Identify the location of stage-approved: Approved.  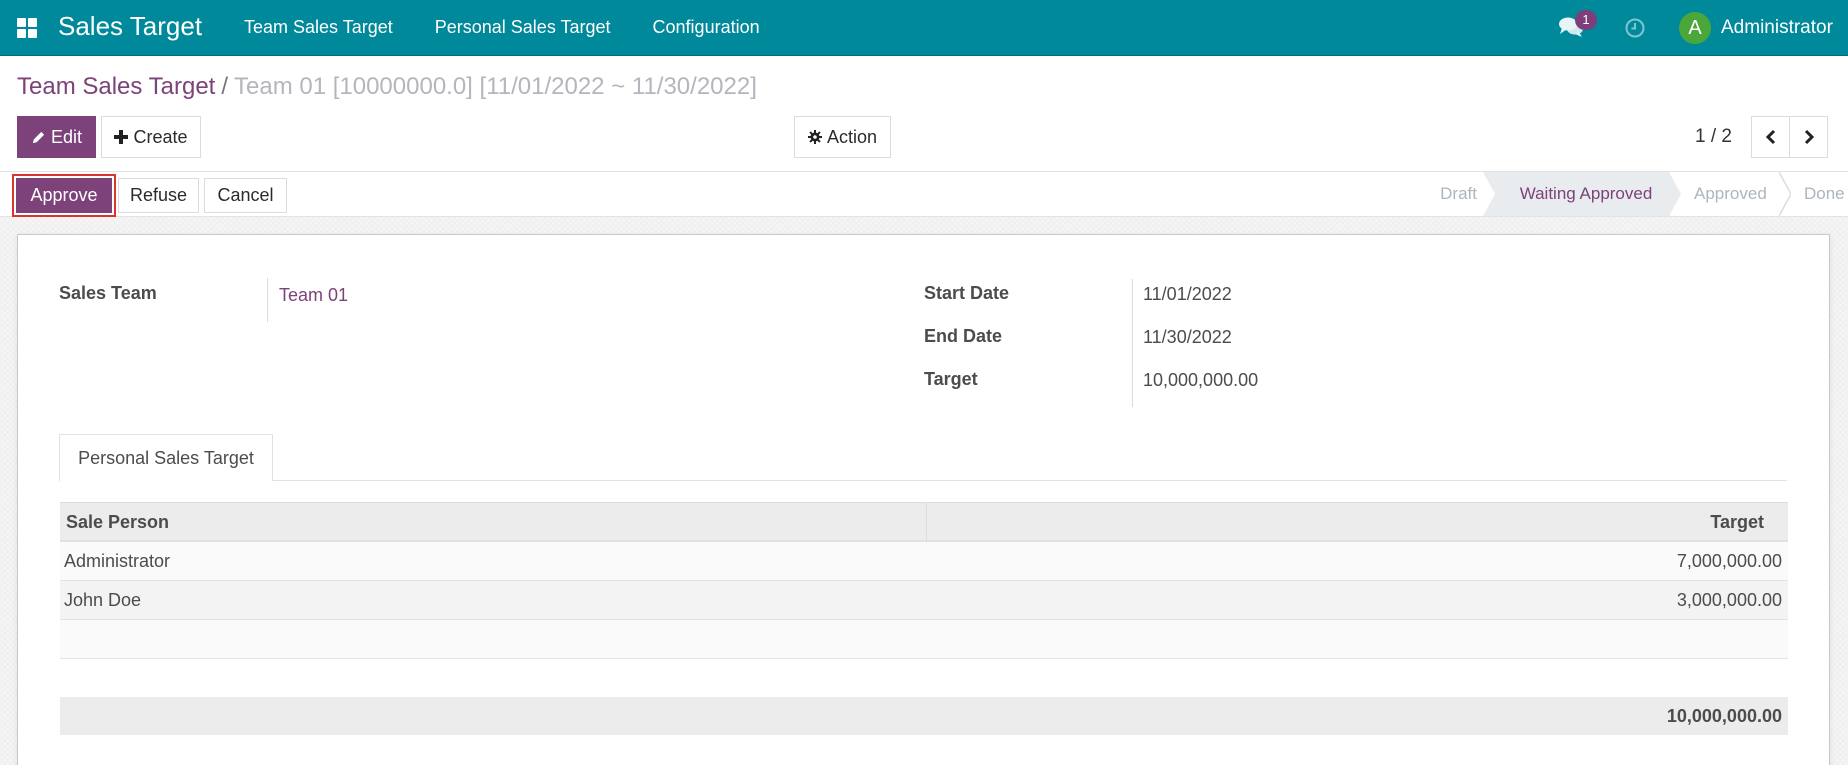
(1730, 194).